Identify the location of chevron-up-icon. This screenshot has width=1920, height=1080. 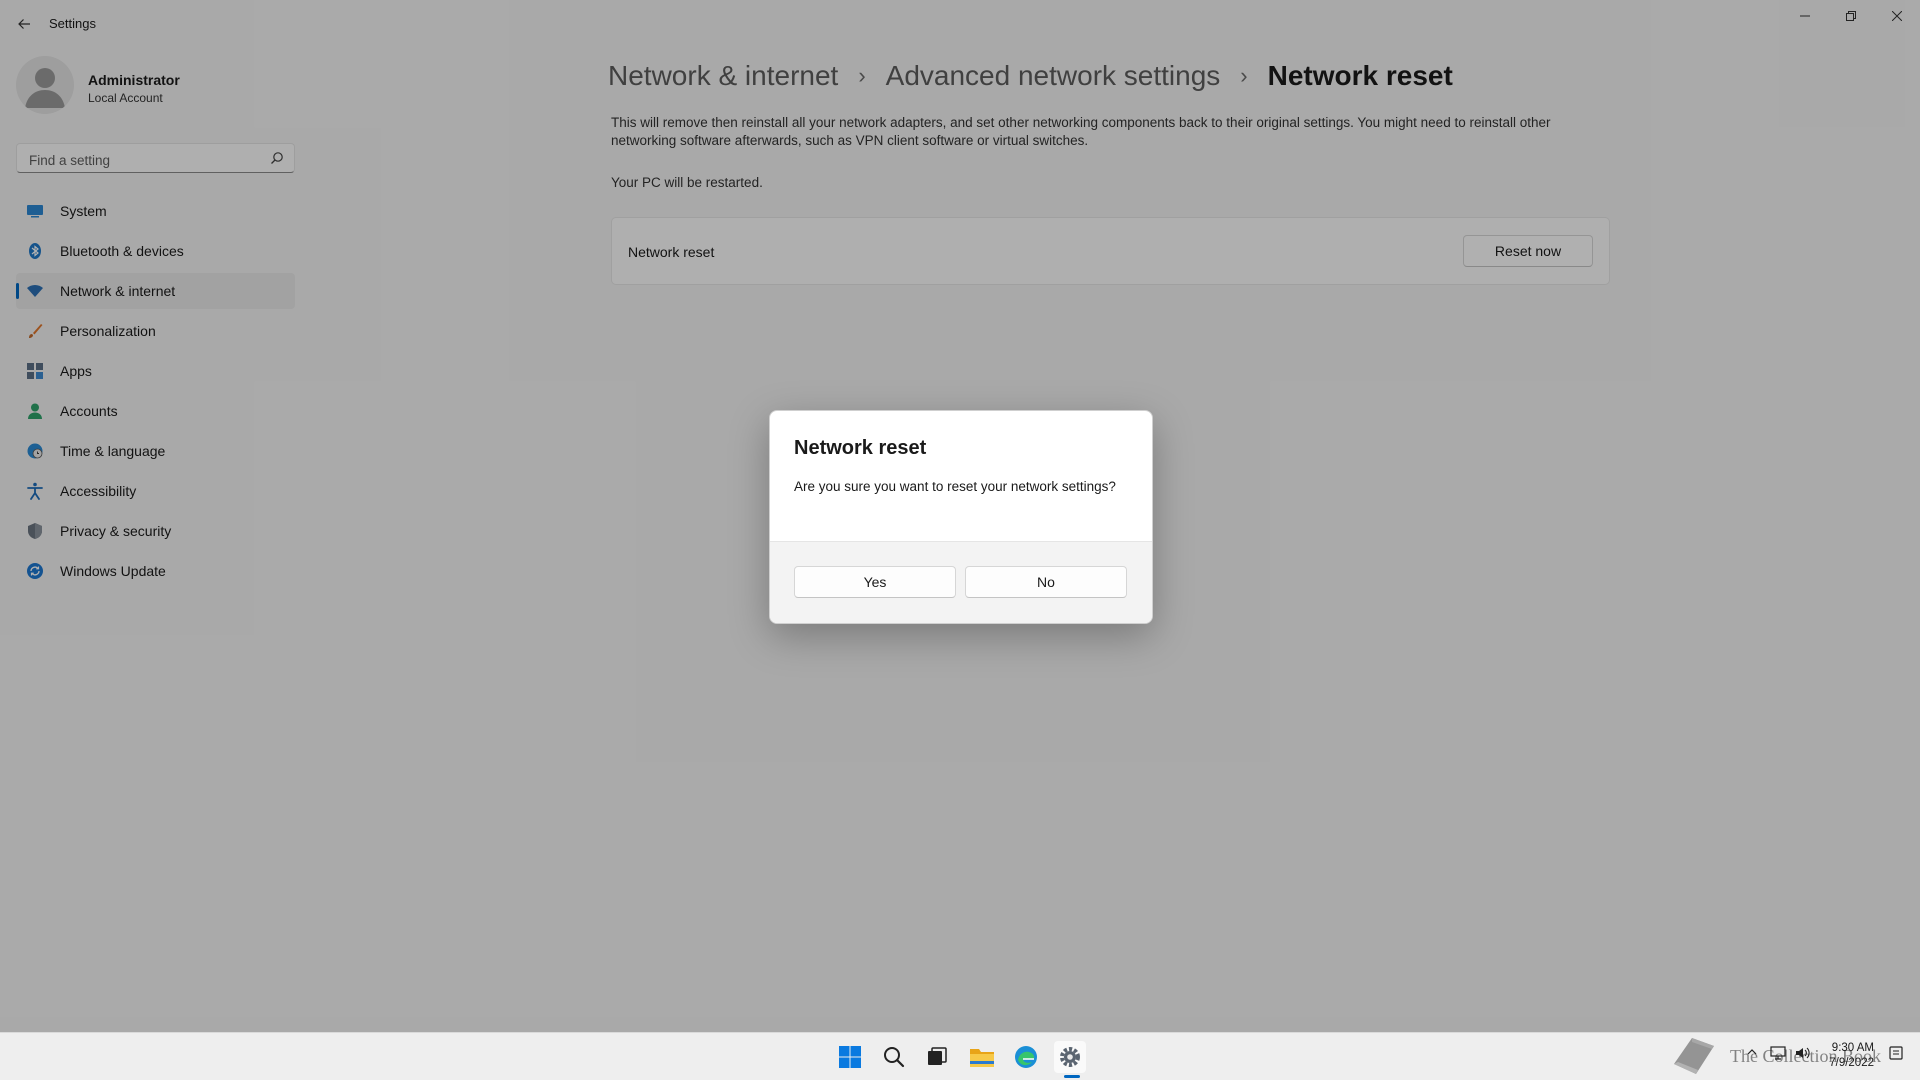
(1752, 1052).